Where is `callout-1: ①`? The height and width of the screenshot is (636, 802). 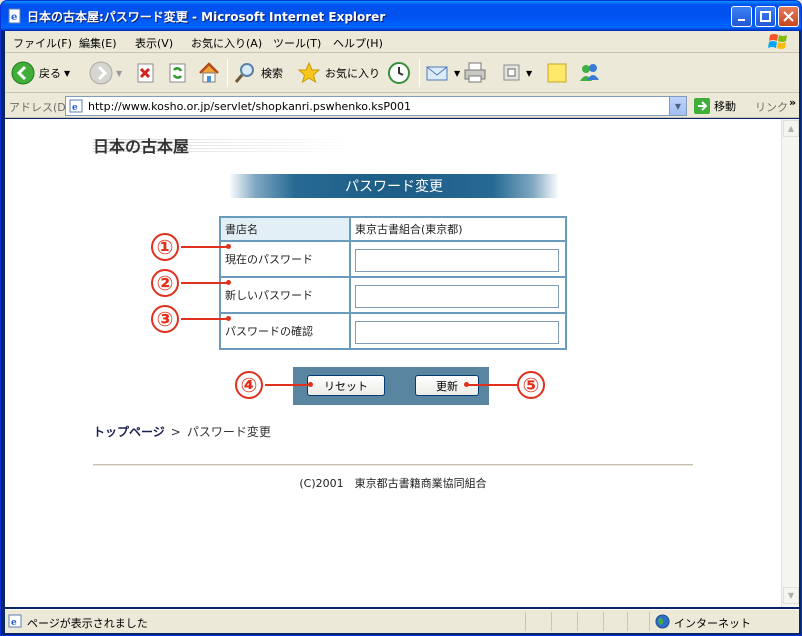
callout-1: ① is located at coordinates (165, 247).